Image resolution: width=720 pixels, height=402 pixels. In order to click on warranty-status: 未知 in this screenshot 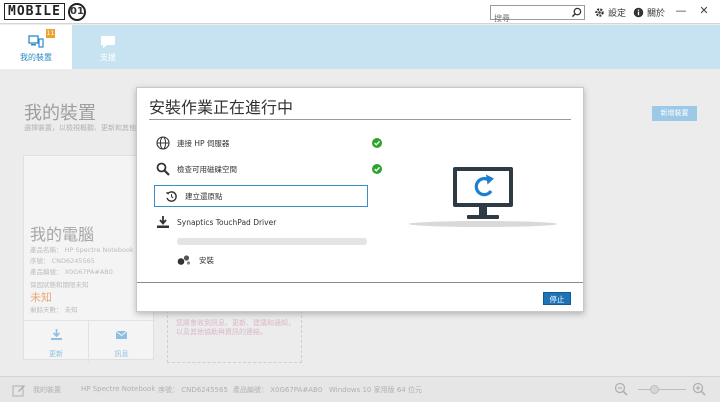, I will do `click(41, 297)`.